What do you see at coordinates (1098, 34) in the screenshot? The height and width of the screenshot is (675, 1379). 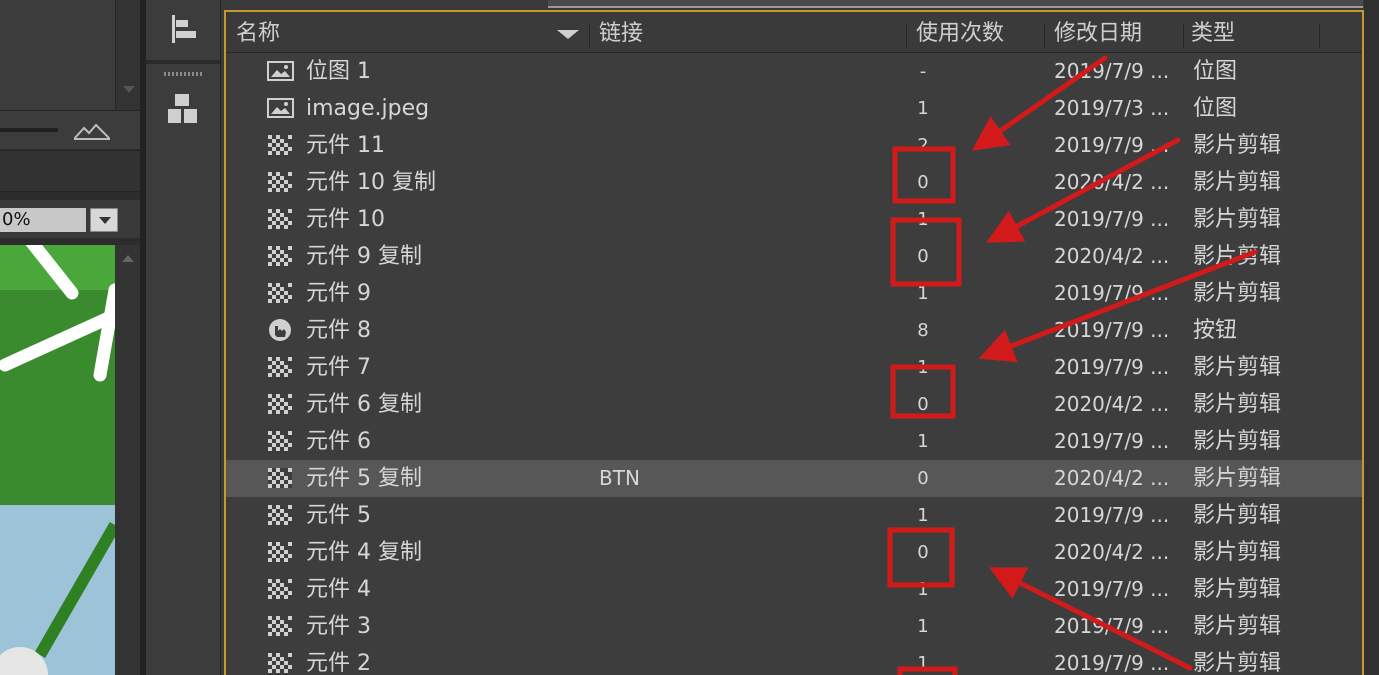 I see `col-date-modified-header: 修改日期` at bounding box center [1098, 34].